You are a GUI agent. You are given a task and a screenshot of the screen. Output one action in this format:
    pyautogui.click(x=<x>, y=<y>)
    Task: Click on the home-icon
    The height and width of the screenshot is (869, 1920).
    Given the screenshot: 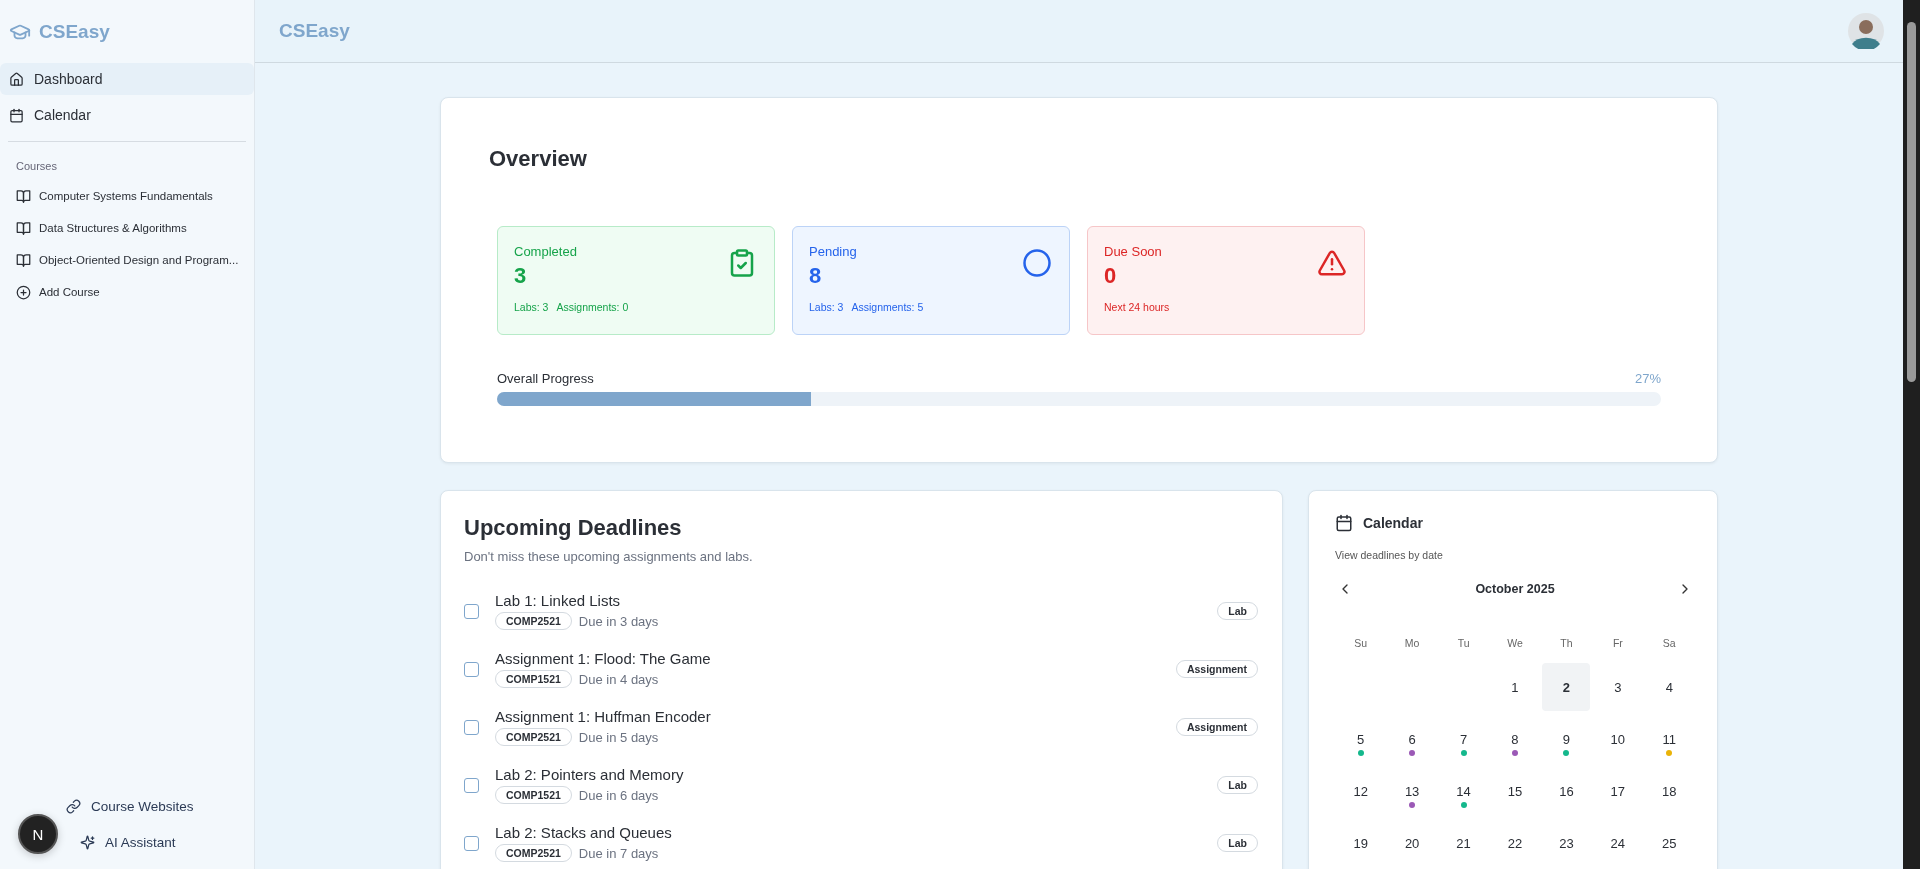 What is the action you would take?
    pyautogui.click(x=16, y=79)
    